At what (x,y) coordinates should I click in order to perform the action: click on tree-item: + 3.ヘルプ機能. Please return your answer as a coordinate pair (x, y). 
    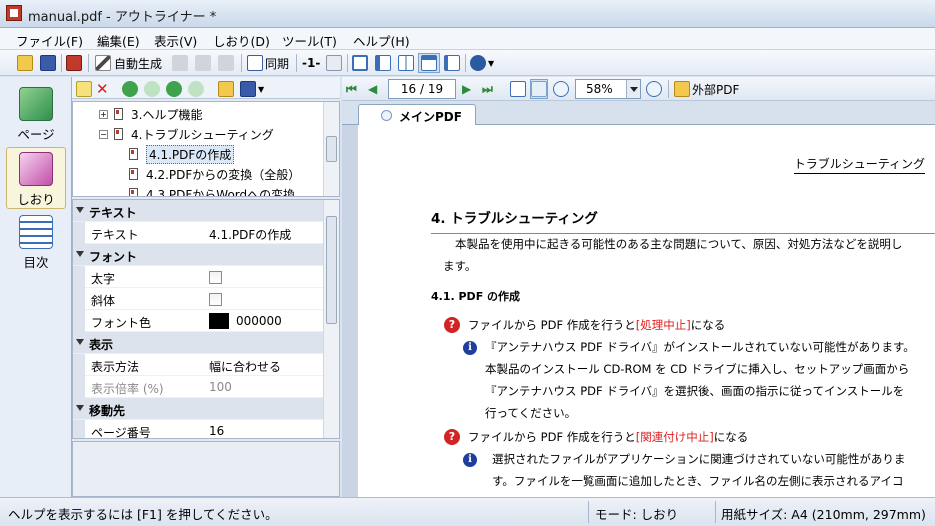
    Looking at the image, I should click on (150, 114).